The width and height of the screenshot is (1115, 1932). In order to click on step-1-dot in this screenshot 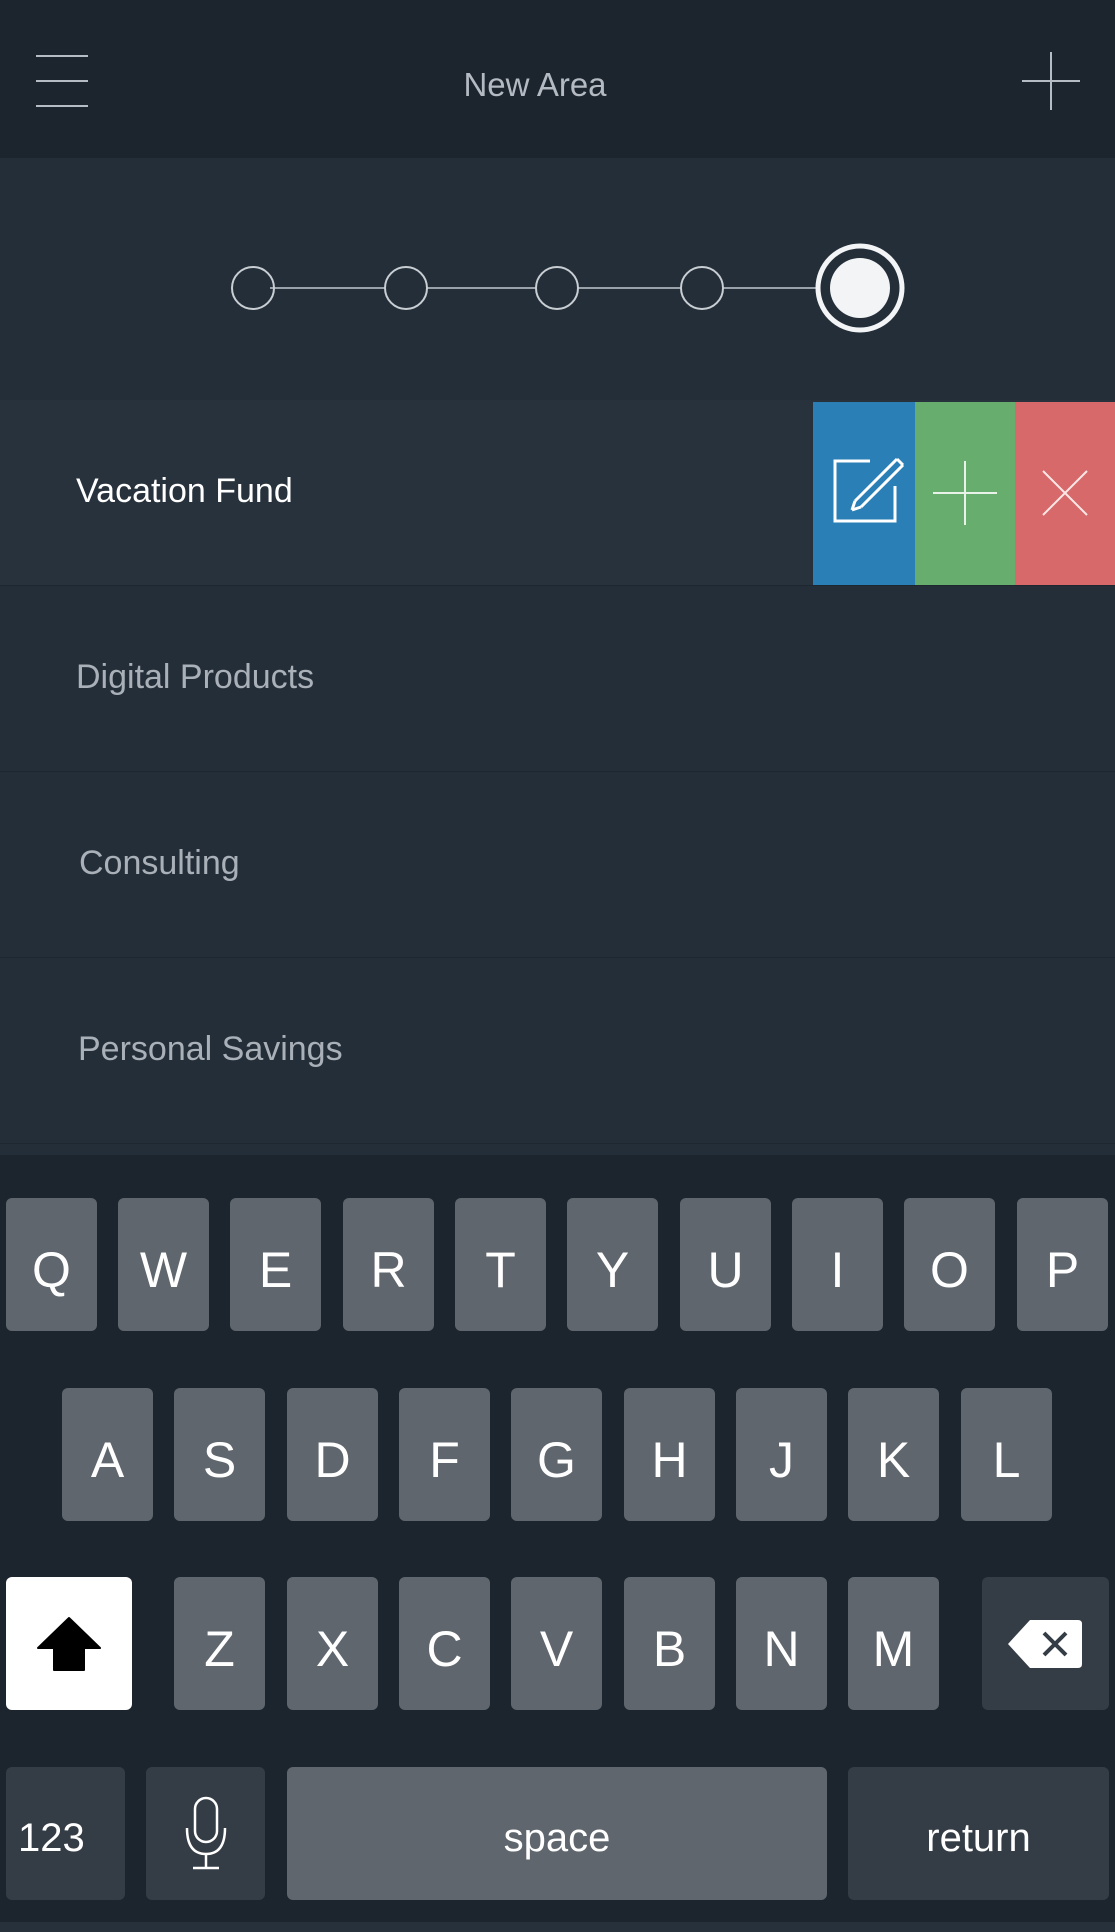, I will do `click(253, 288)`.